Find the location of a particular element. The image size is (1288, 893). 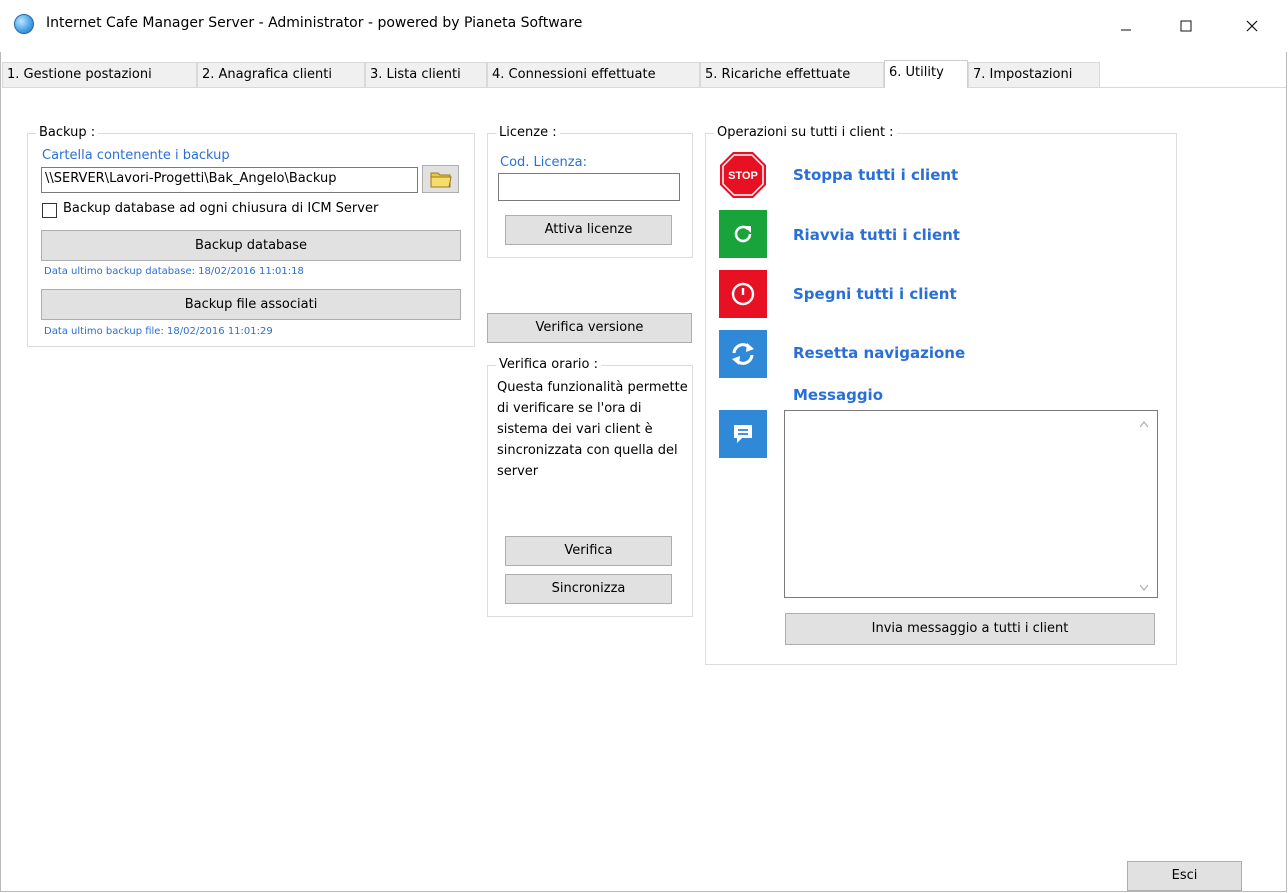

scroll-down-icon is located at coordinates (1144, 589).